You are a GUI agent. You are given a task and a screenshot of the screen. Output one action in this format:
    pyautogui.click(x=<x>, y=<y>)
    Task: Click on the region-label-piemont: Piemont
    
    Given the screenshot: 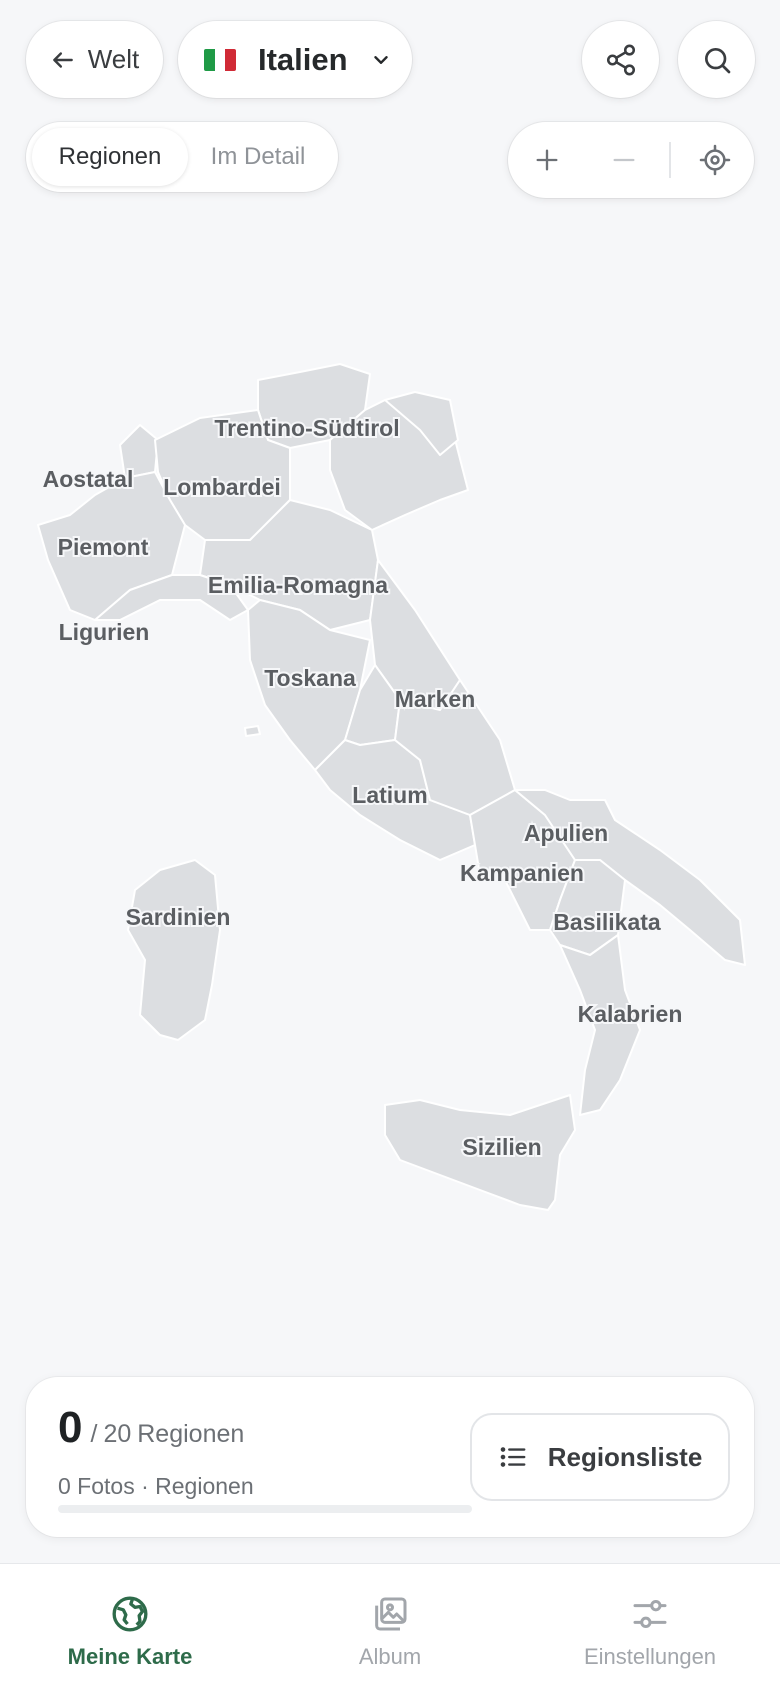 What is the action you would take?
    pyautogui.click(x=103, y=547)
    